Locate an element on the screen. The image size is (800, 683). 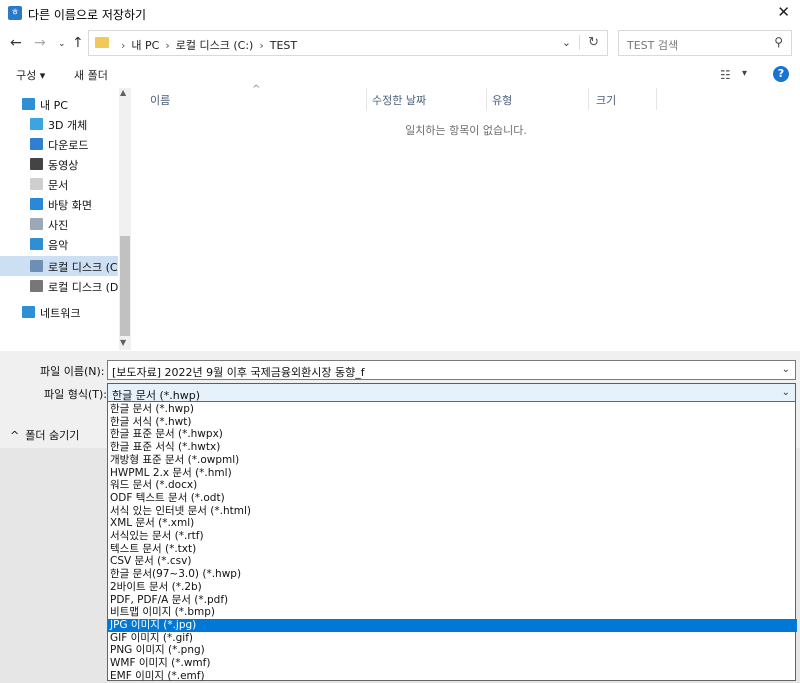
view-options-icon: ☷ is located at coordinates (725, 75).